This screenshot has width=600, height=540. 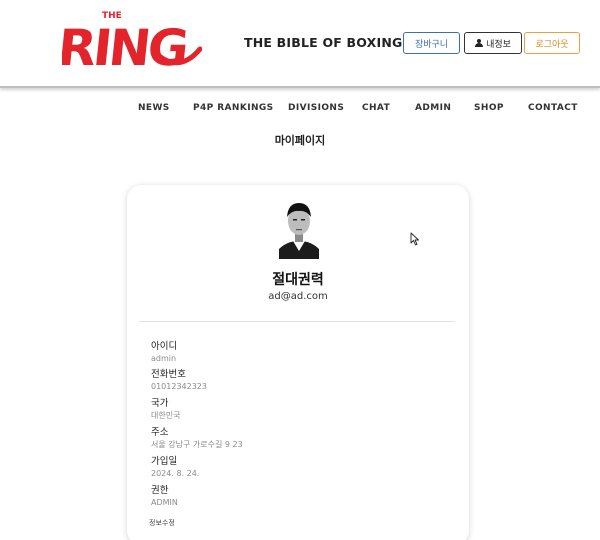 I want to click on field-address: 주소 서울 강남구 가로수길 9 23, so click(x=197, y=438).